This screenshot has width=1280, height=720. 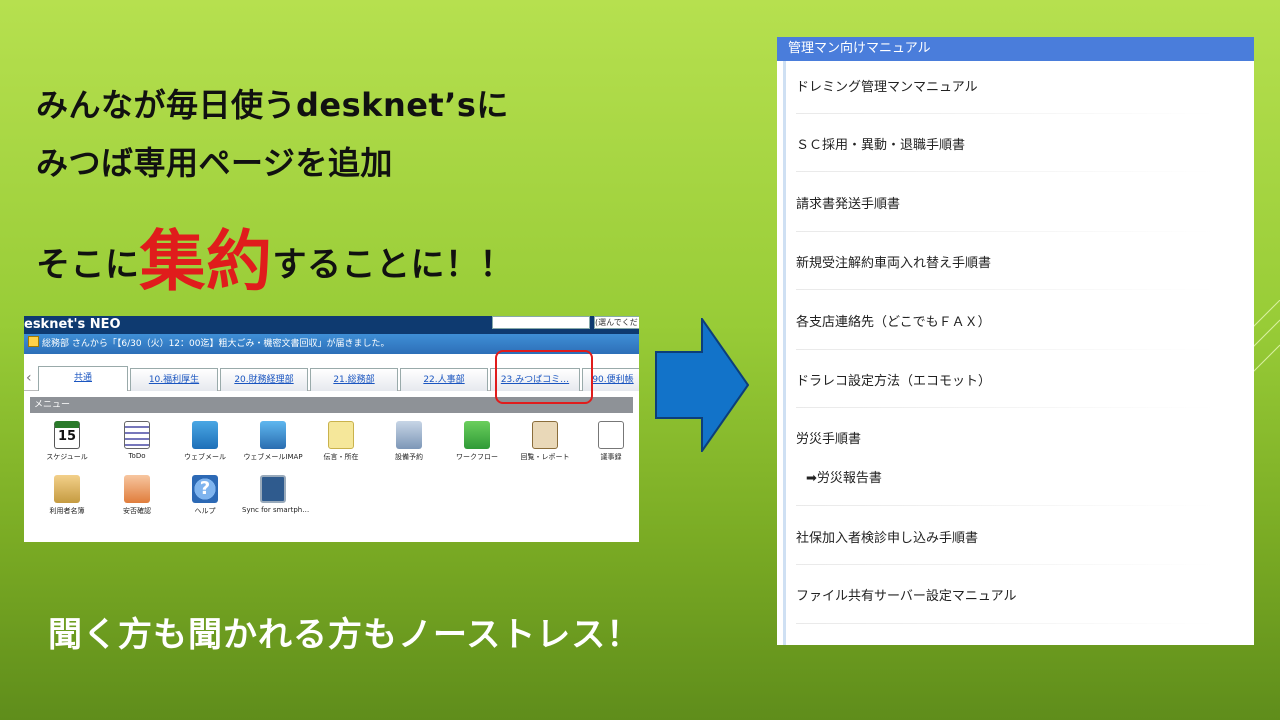 I want to click on tab-hr: 22.人事部, so click(x=444, y=379).